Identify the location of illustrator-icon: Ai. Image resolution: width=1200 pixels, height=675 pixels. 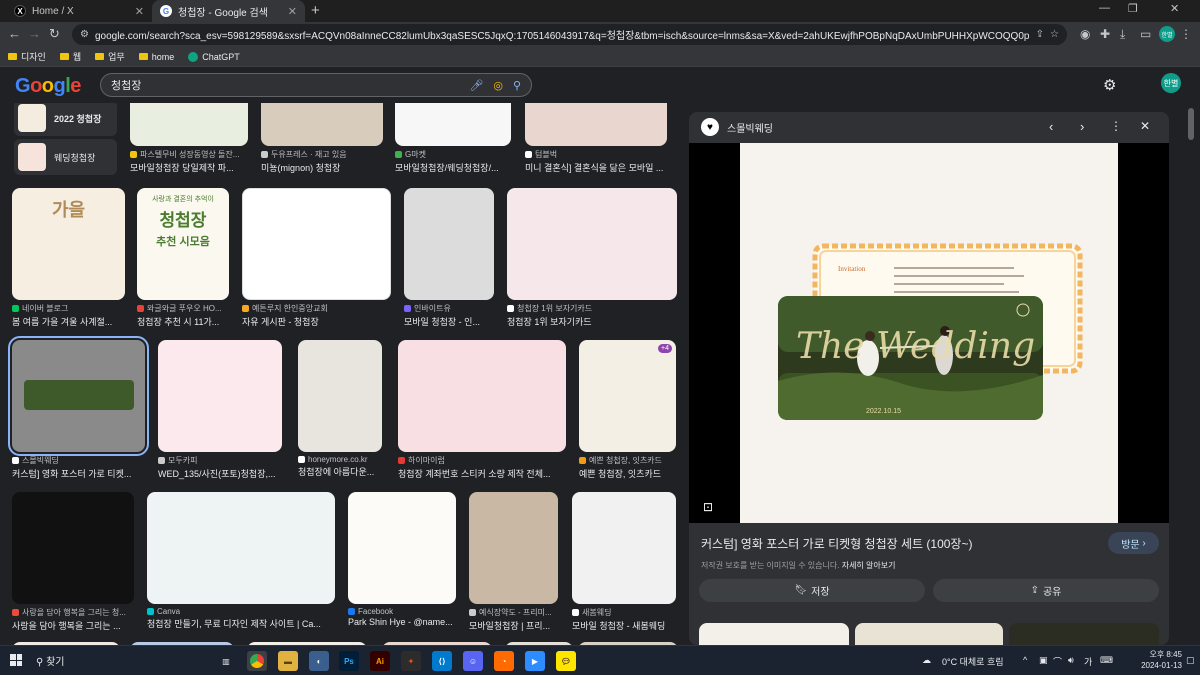
(380, 661).